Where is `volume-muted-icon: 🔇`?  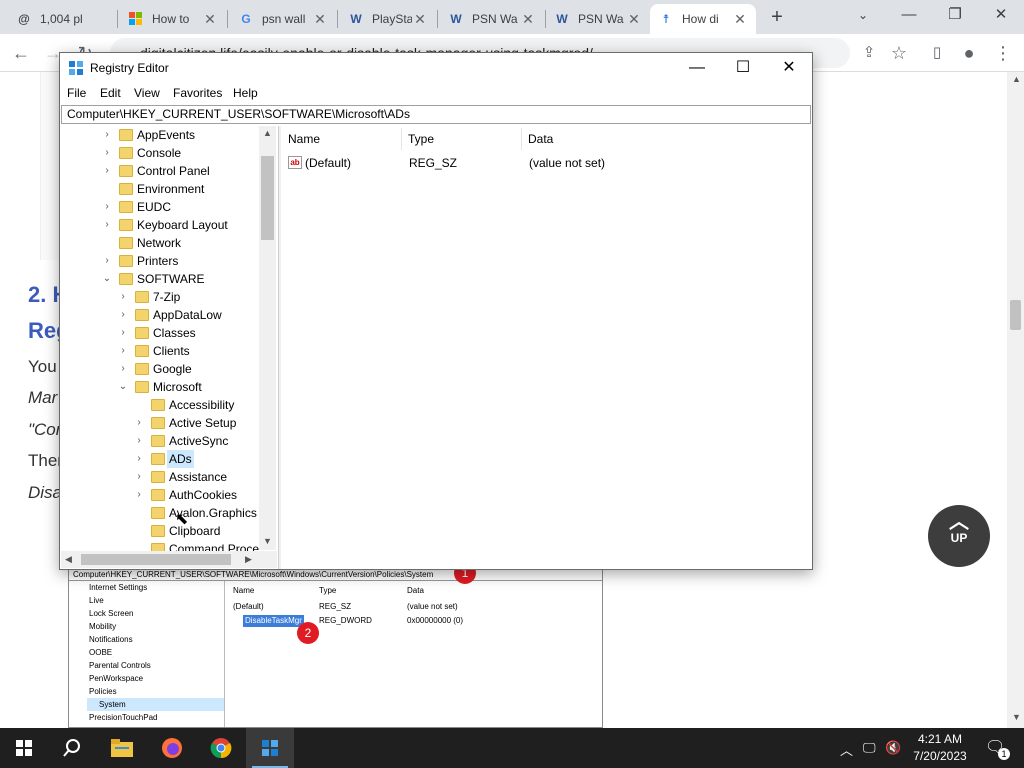
volume-muted-icon: 🔇 is located at coordinates (893, 748).